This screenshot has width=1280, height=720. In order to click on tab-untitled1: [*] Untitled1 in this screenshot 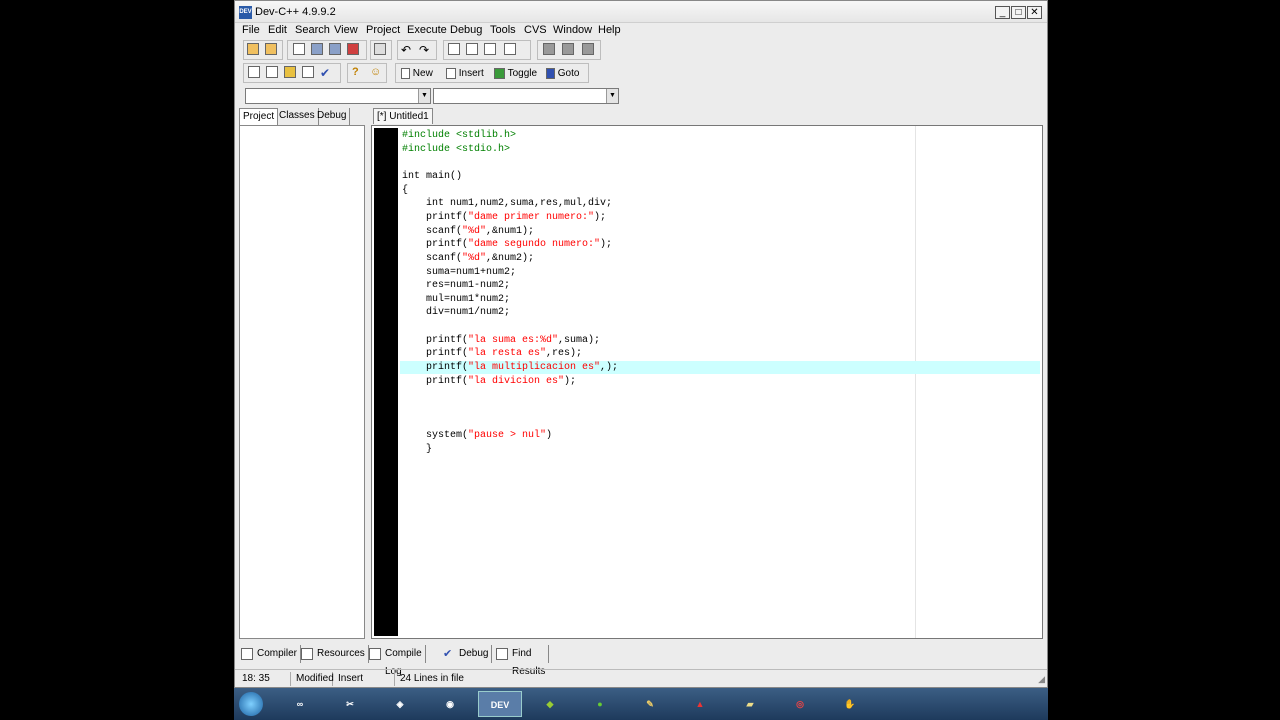, I will do `click(403, 116)`.